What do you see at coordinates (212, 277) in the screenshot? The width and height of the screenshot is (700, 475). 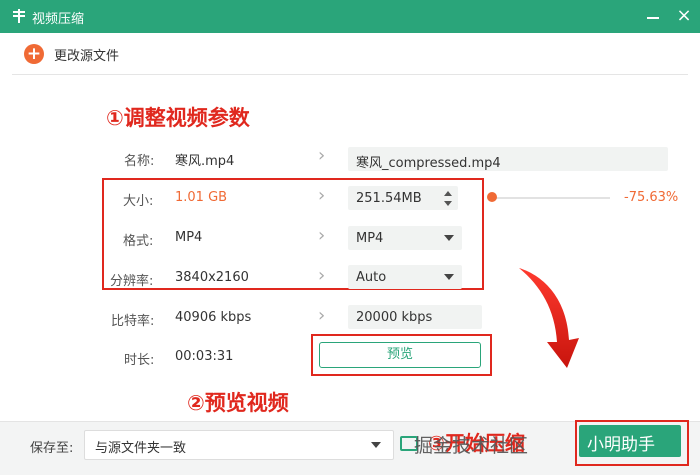 I see `source-resolution-value: 3840x2160` at bounding box center [212, 277].